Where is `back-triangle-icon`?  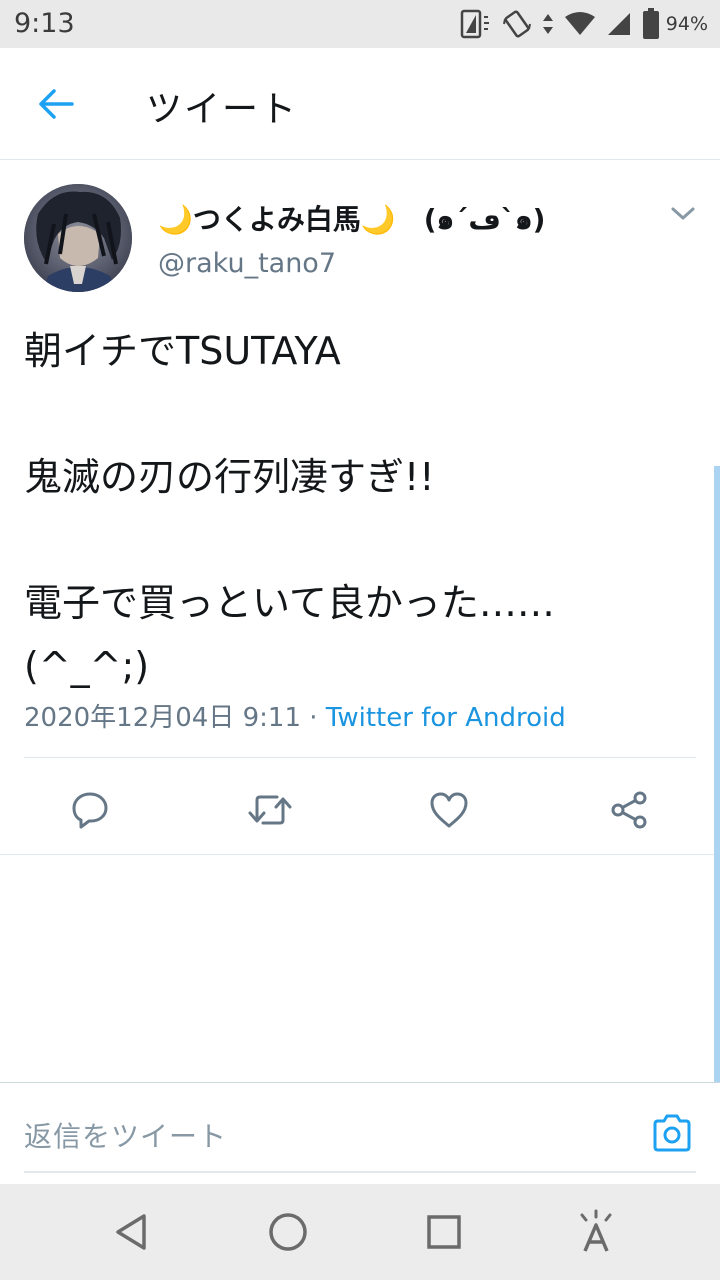
back-triangle-icon is located at coordinates (131, 1232).